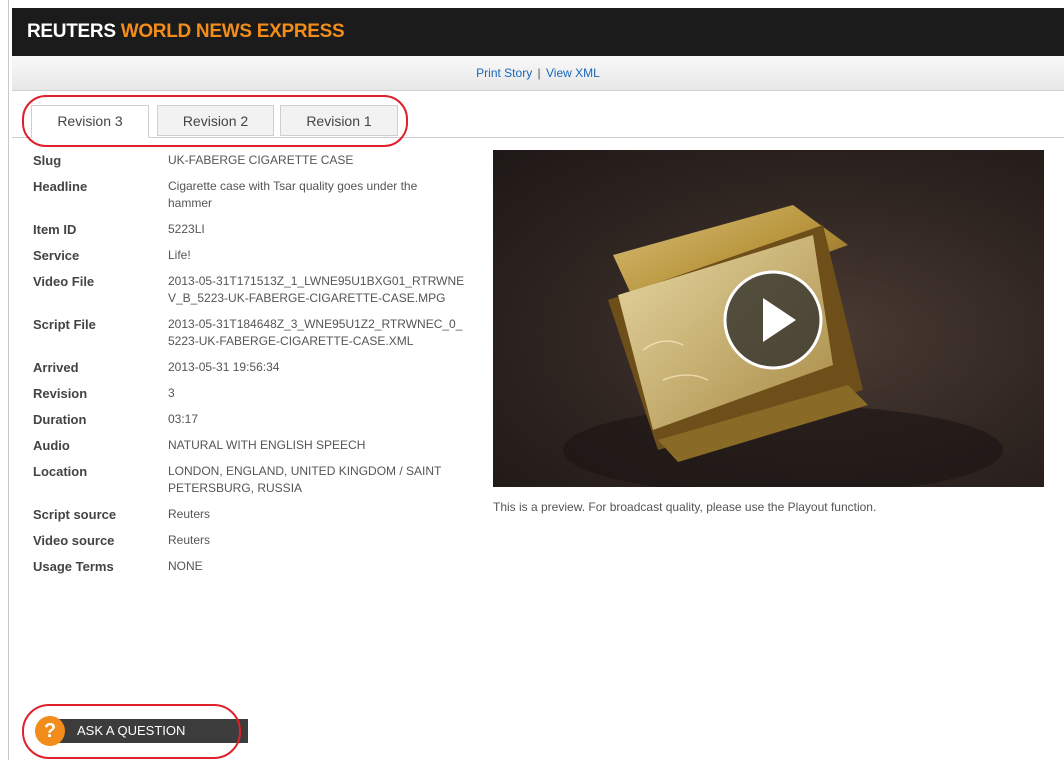 Image resolution: width=1064 pixels, height=760 pixels. Describe the element at coordinates (56, 255) in the screenshot. I see `metadata-key: Service` at that location.